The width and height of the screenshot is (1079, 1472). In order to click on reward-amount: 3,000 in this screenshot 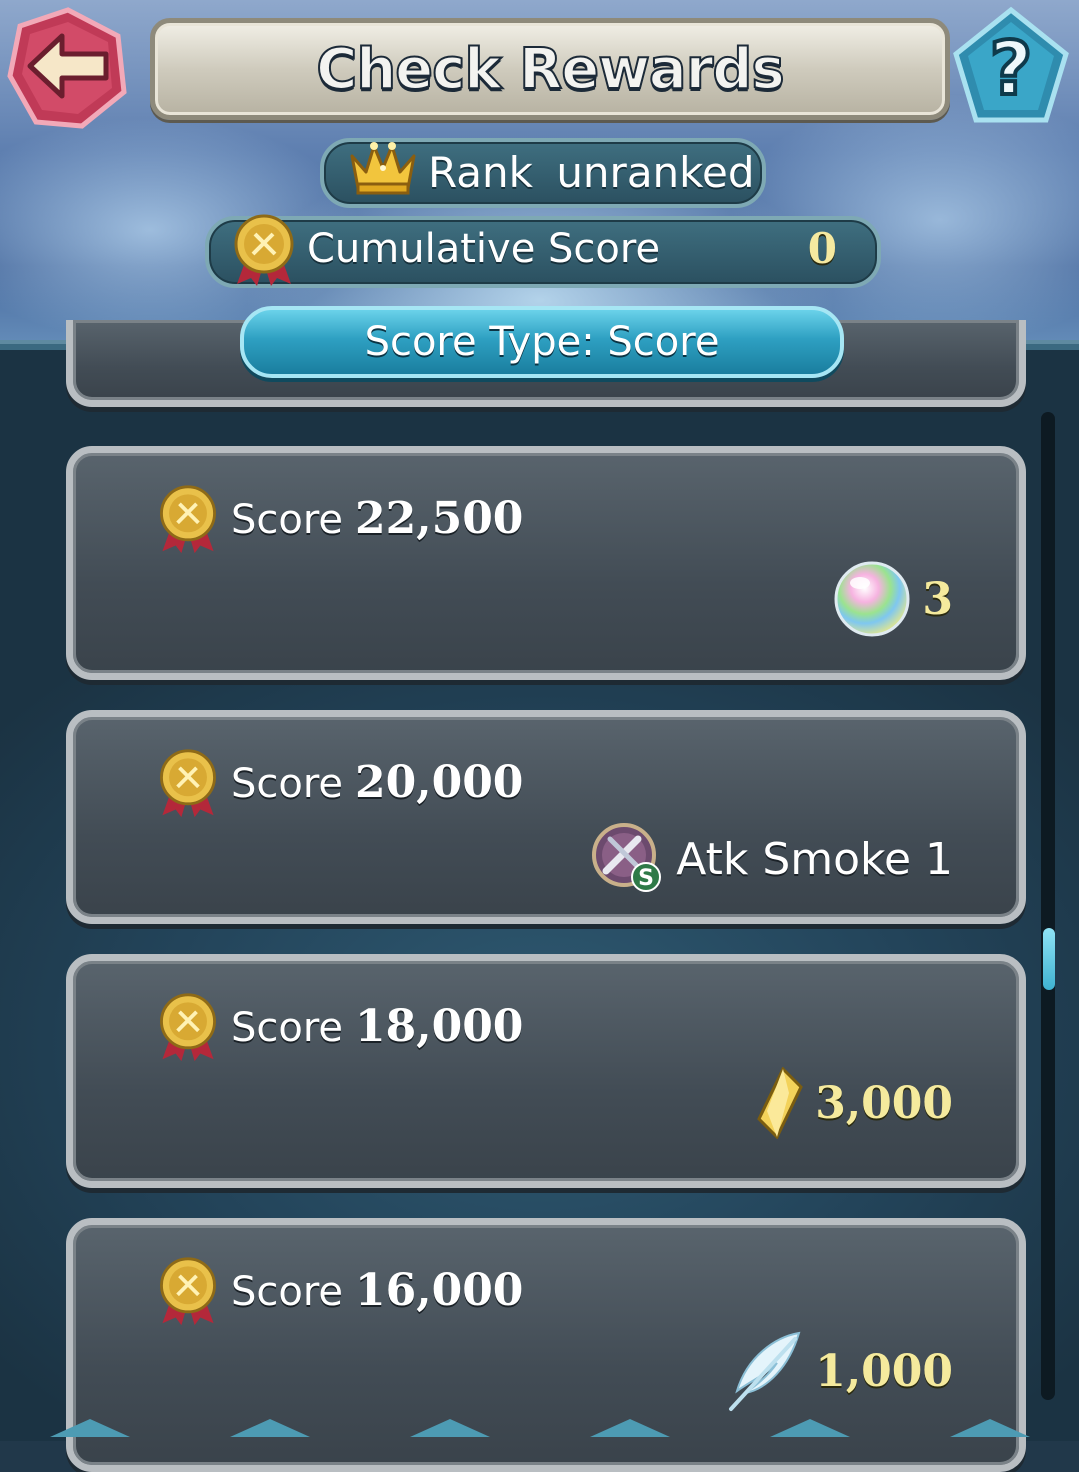, I will do `click(884, 1103)`.